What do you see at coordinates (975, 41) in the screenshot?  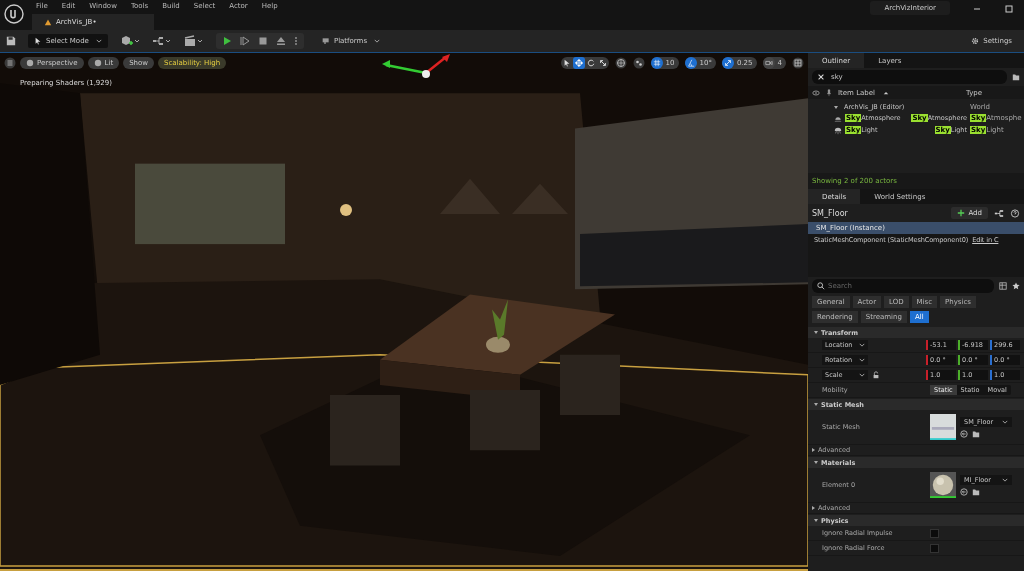 I see `settings-icon` at bounding box center [975, 41].